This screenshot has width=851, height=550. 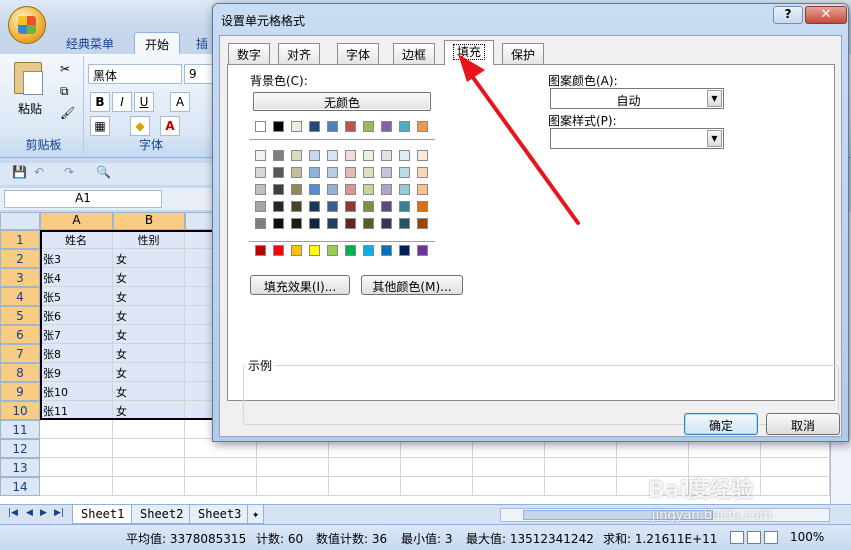 I want to click on table-cell: 姓名, so click(x=76, y=239).